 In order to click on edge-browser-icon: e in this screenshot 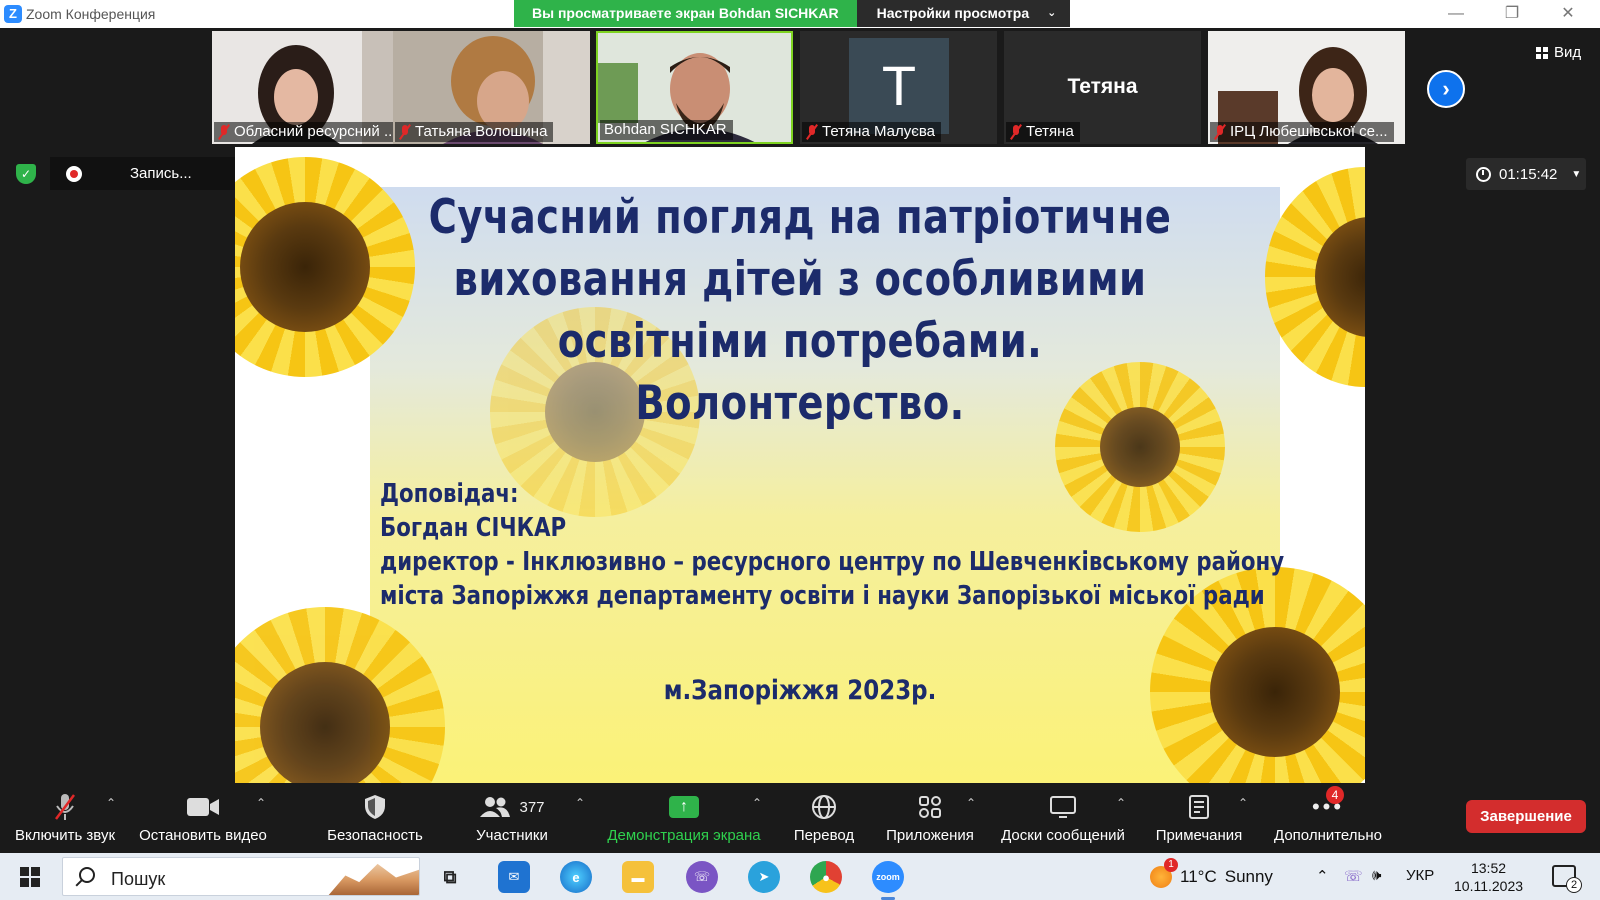, I will do `click(576, 877)`.